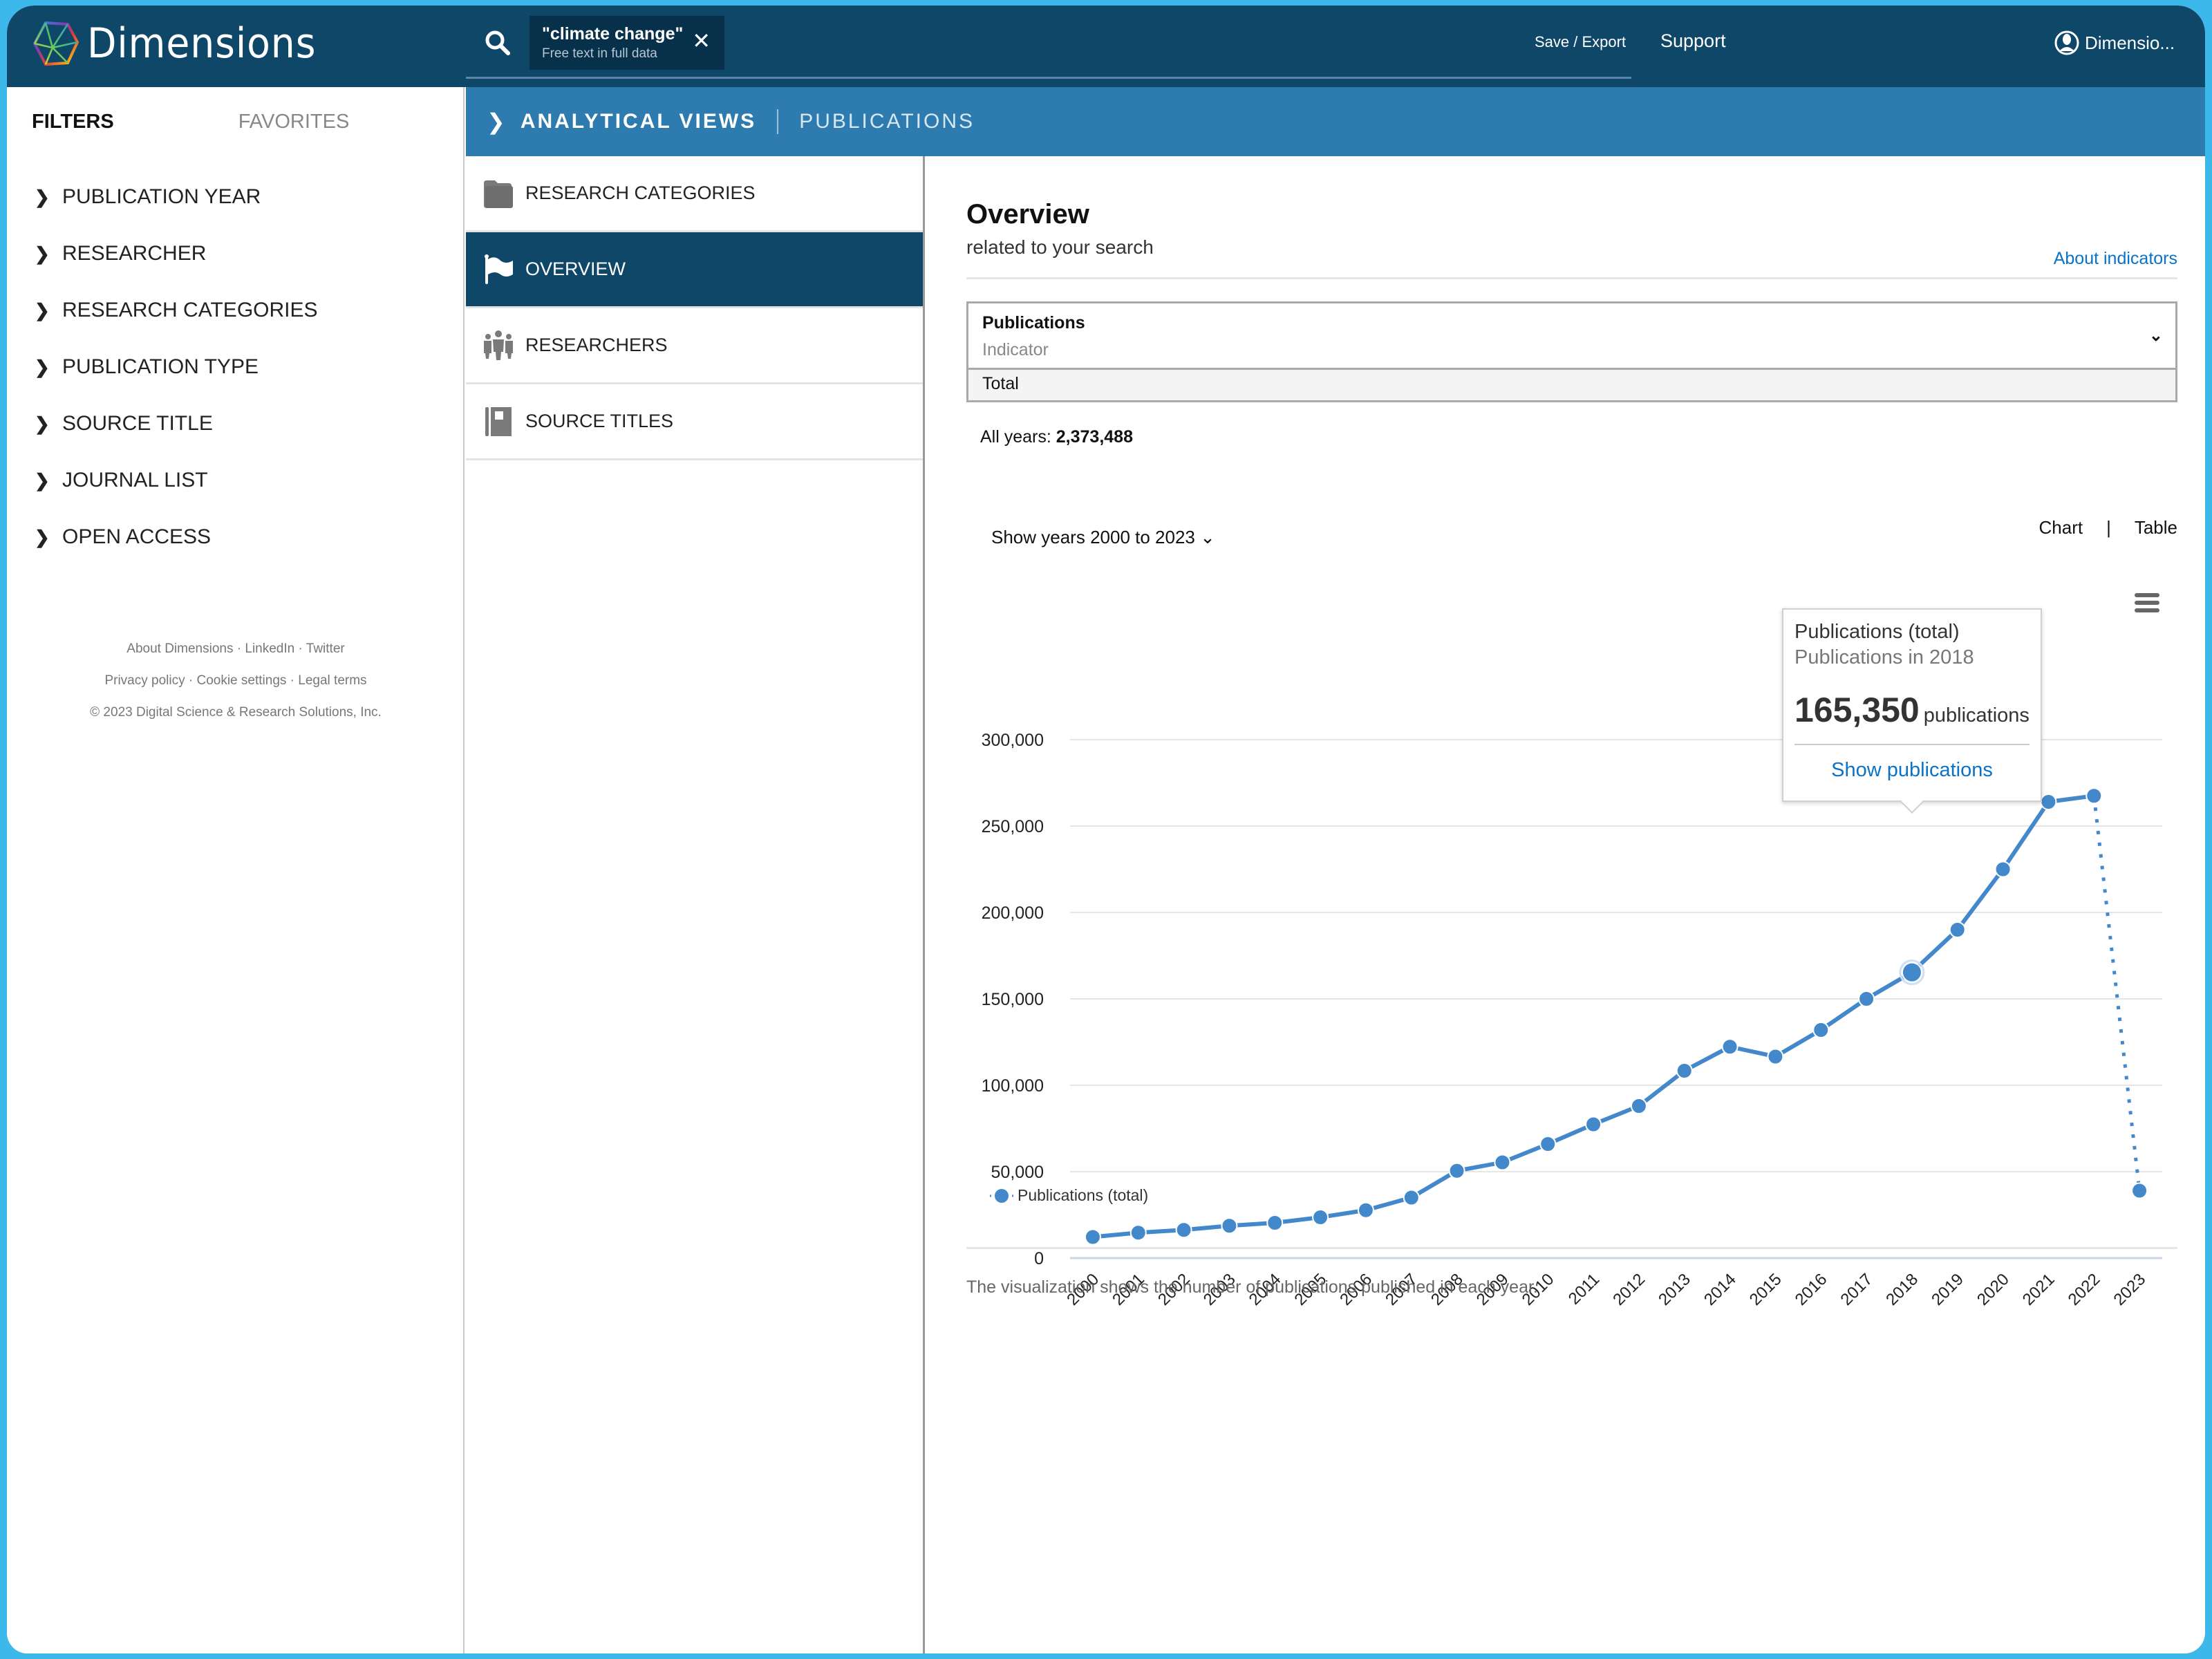  I want to click on breadcrumb-analytical-views: ANALYTICAL VIEWS, so click(638, 121).